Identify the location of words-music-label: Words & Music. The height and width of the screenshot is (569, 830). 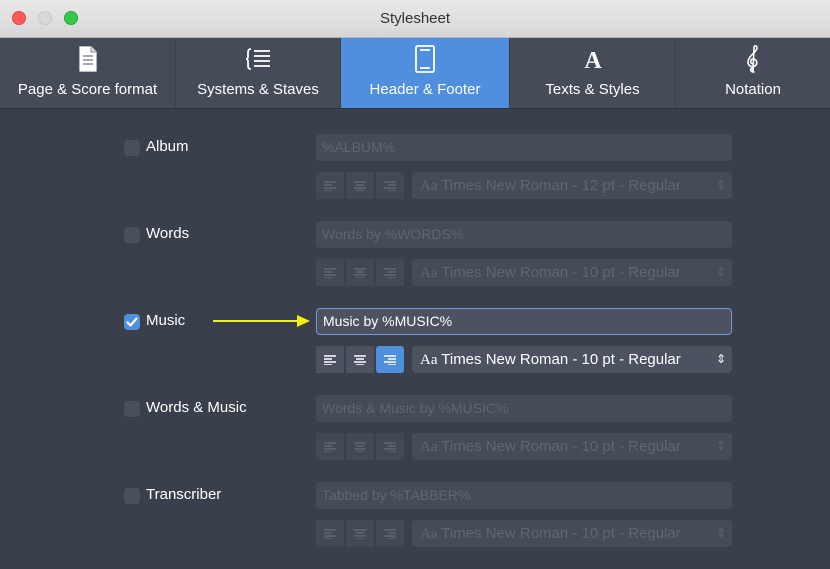
(196, 407).